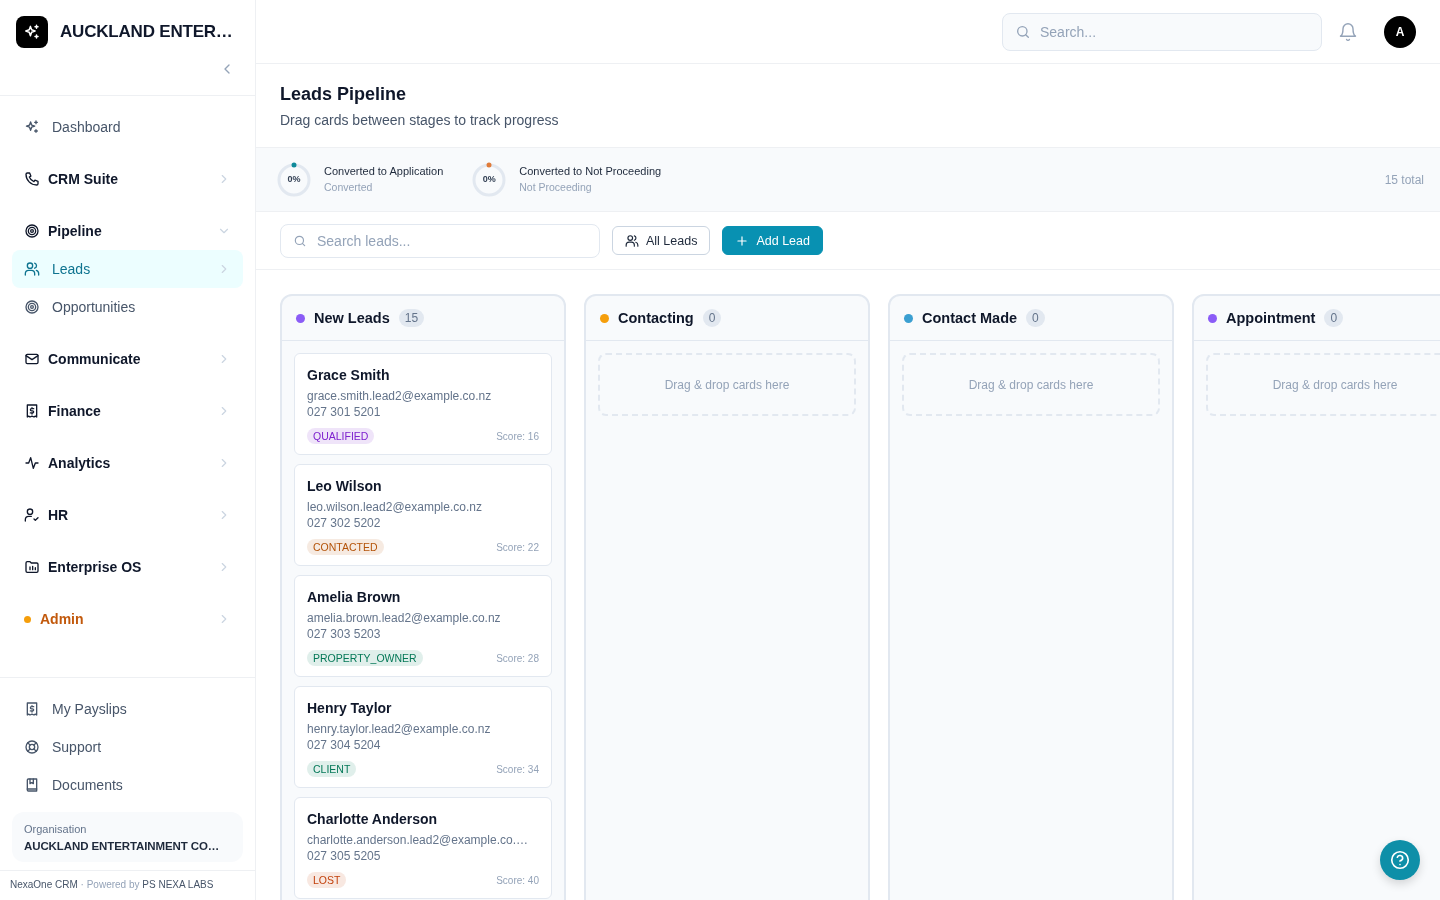  Describe the element at coordinates (1400, 860) in the screenshot. I see `help-icon` at that location.